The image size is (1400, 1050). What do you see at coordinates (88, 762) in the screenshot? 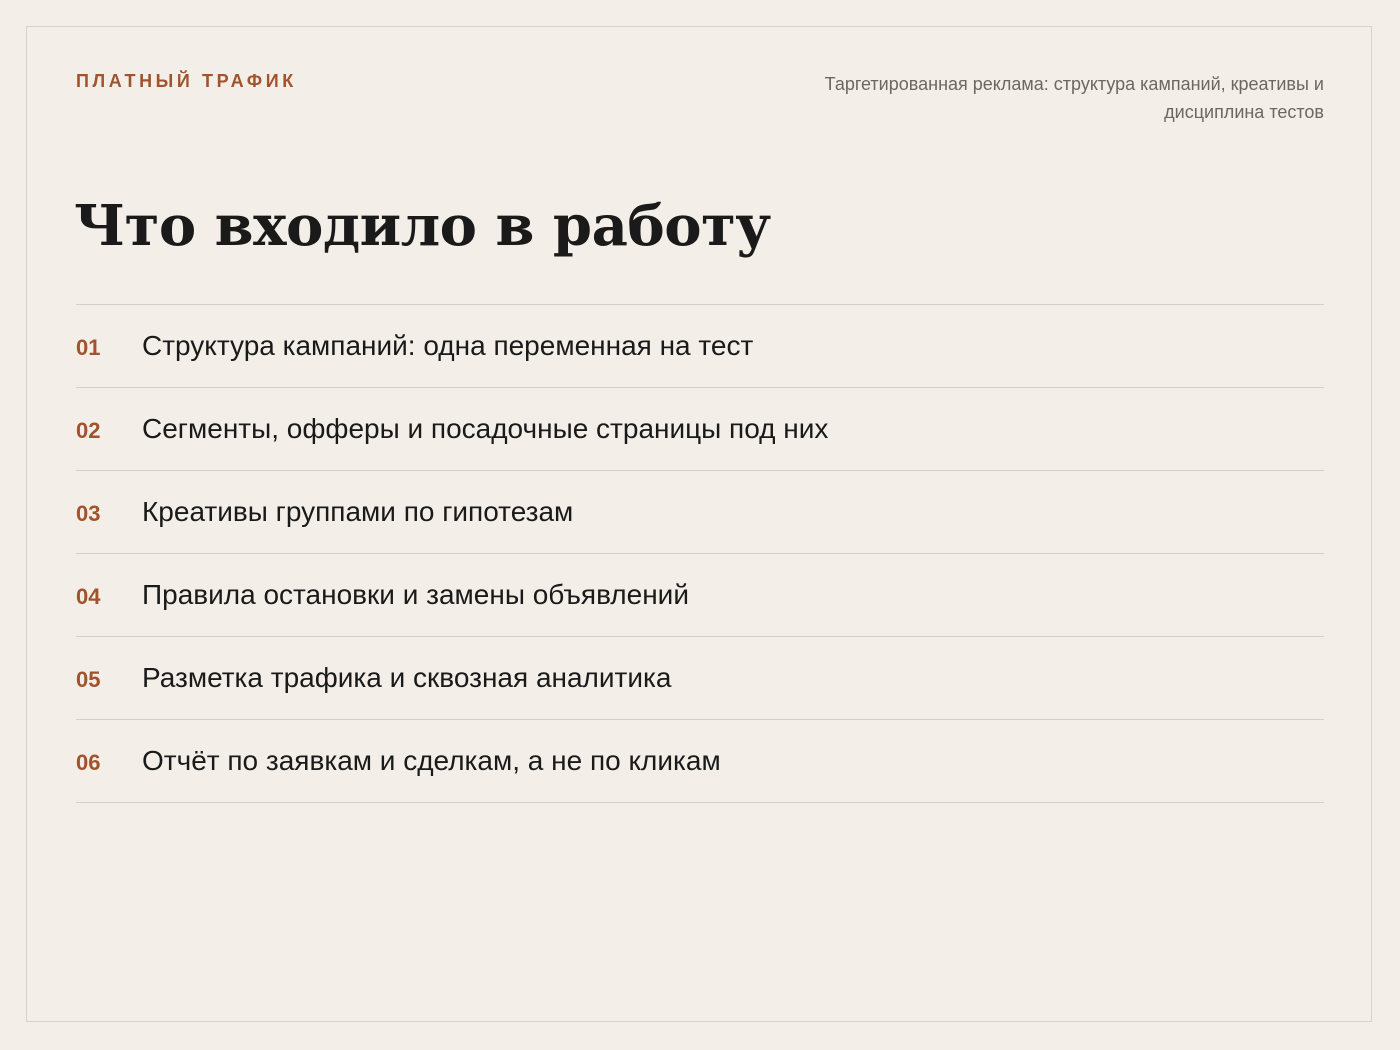
I see `item-number: 06` at bounding box center [88, 762].